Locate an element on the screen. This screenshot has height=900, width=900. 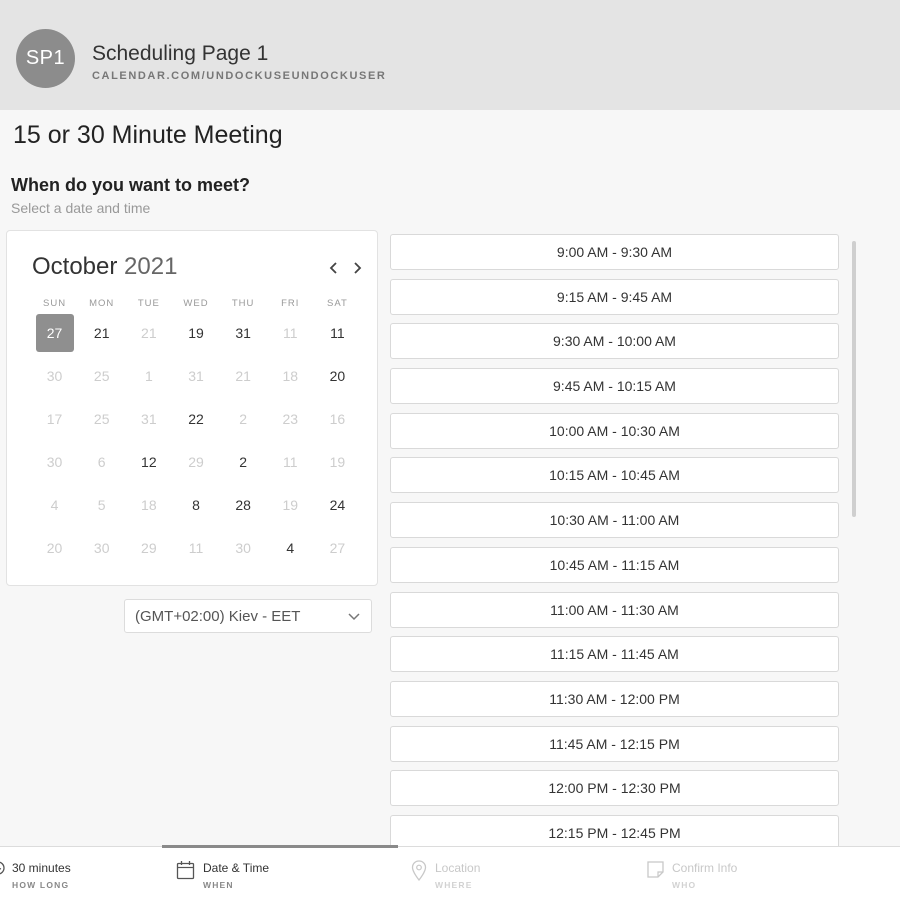
calendar-day-label: 31 is located at coordinates (243, 332).